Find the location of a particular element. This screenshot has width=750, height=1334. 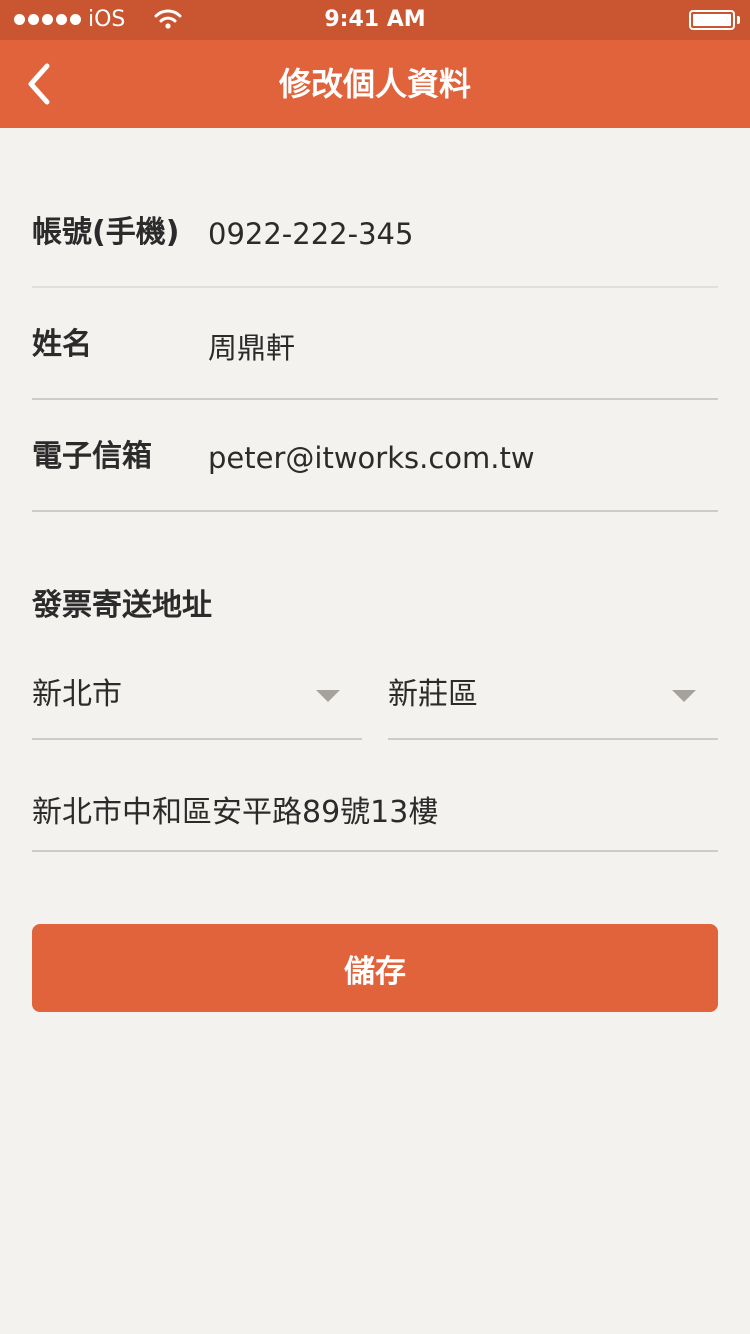

name-input is located at coordinates (458, 346).